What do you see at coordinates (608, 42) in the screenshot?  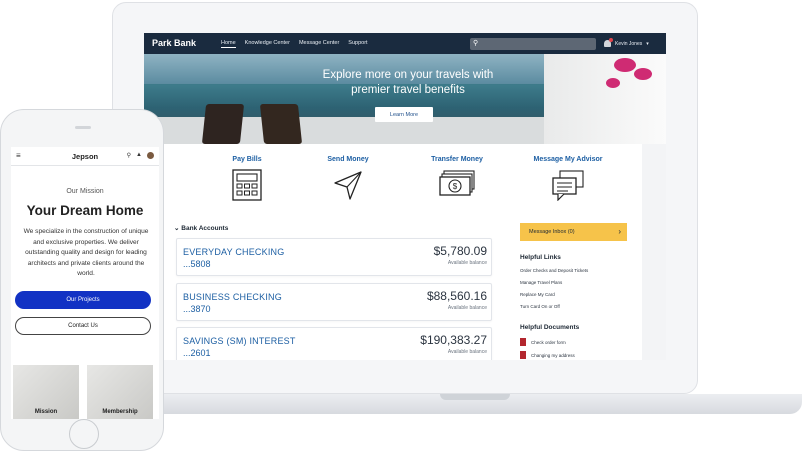 I see `notification-bell-icon` at bounding box center [608, 42].